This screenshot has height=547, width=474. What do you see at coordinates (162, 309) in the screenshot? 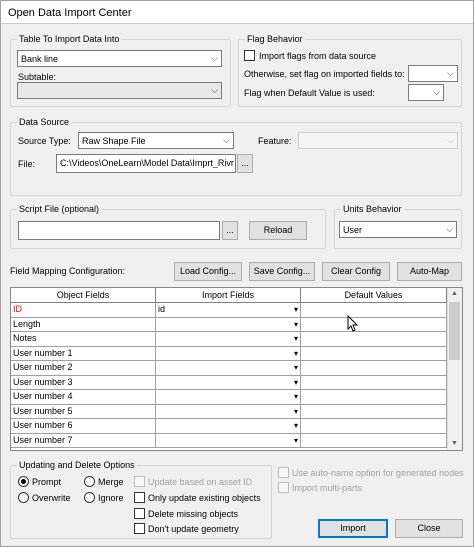
I see `import-field-cell-text: id` at bounding box center [162, 309].